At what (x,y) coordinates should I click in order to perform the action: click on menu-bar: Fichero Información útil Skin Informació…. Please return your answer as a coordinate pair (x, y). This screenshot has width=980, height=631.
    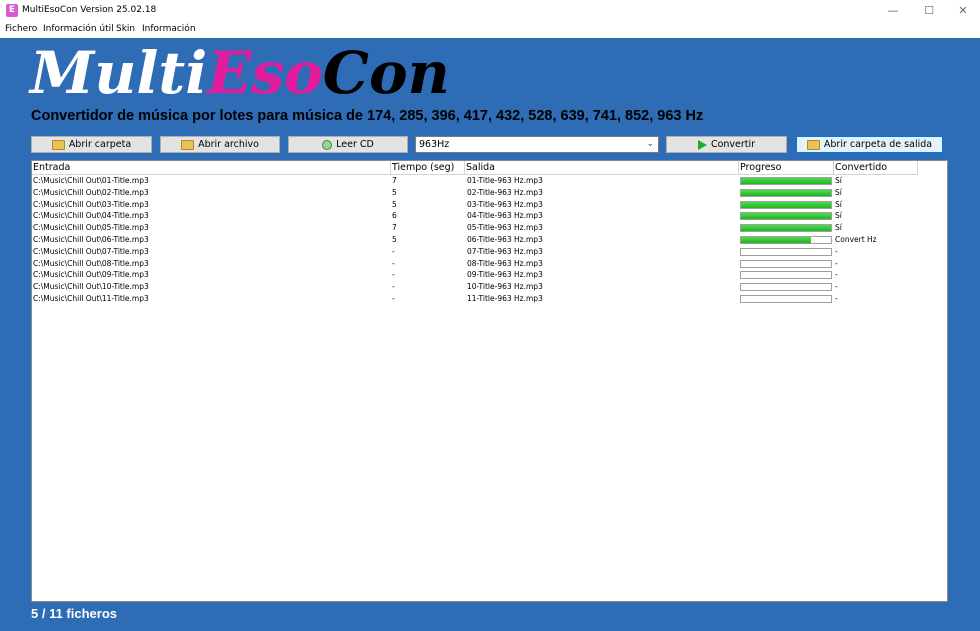
    Looking at the image, I should click on (490, 30).